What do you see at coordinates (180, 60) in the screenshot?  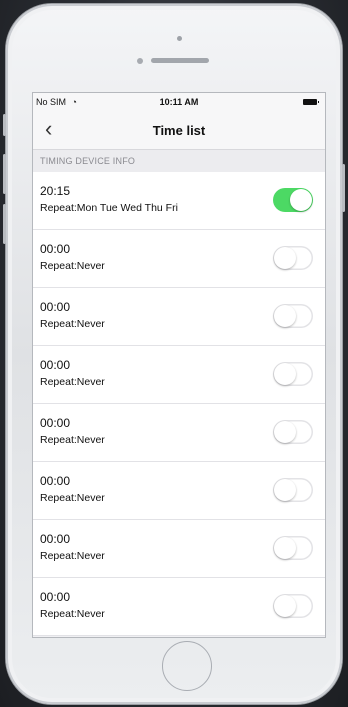 I see `earpiece-speaker` at bounding box center [180, 60].